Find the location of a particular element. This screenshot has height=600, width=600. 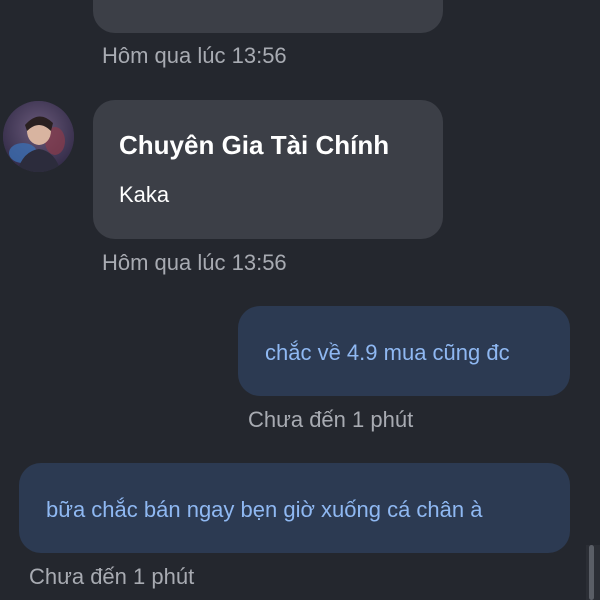

avatar is located at coordinates (38, 136).